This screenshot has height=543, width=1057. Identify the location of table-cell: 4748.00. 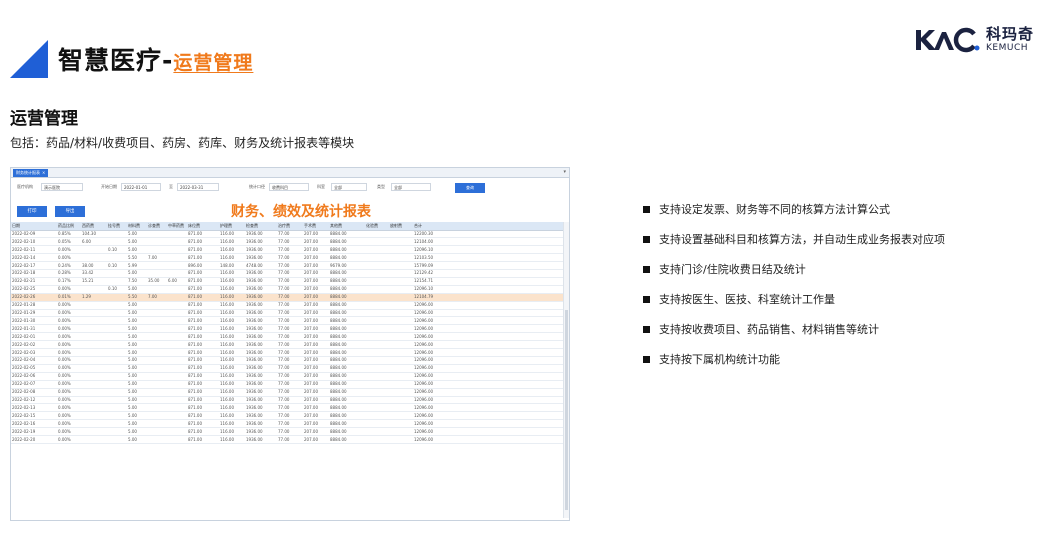
(261, 266).